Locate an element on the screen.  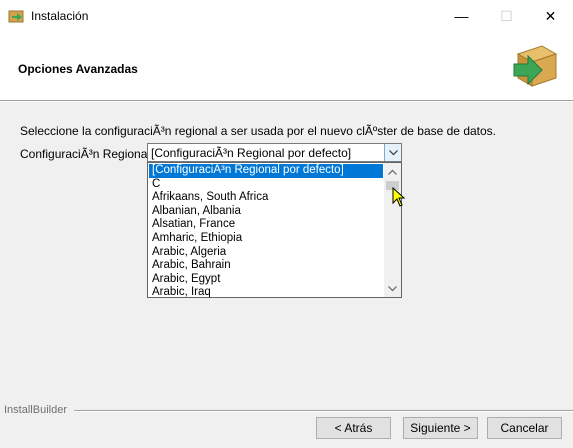
scroll-down-icon is located at coordinates (392, 288).